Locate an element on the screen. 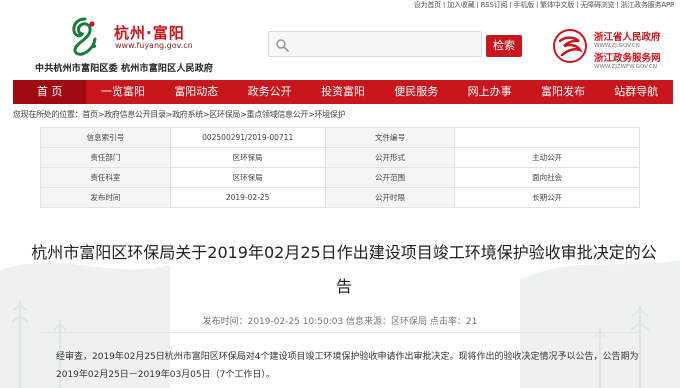  table-row: 责任科室 区环保局 公开范围 面向社会 is located at coordinates (340, 177).